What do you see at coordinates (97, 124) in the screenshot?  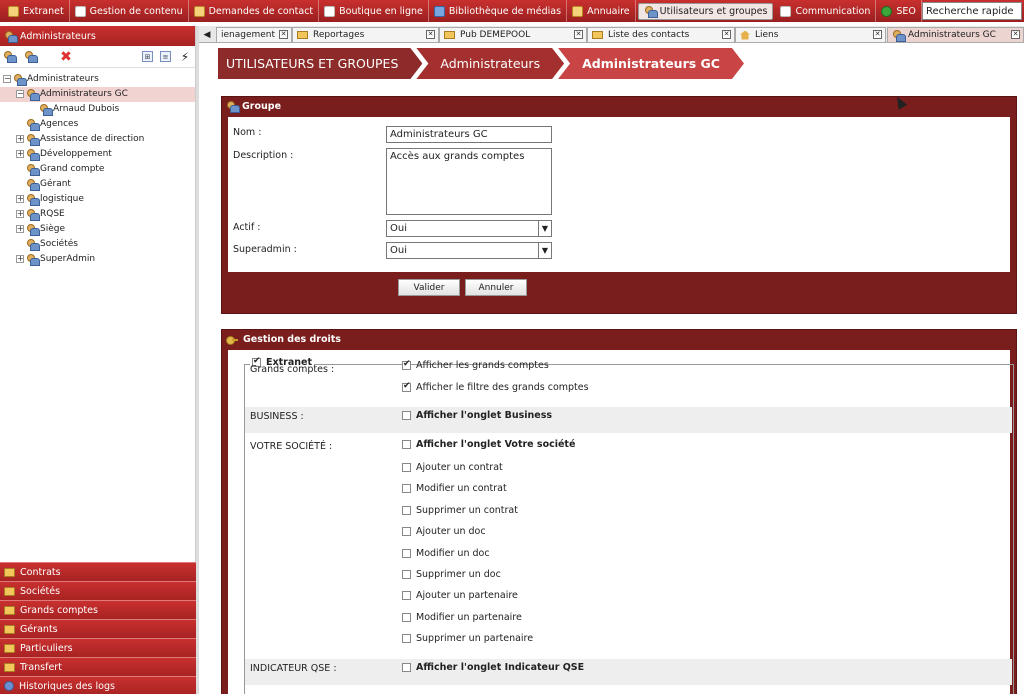 I see `tree-node: Agences` at bounding box center [97, 124].